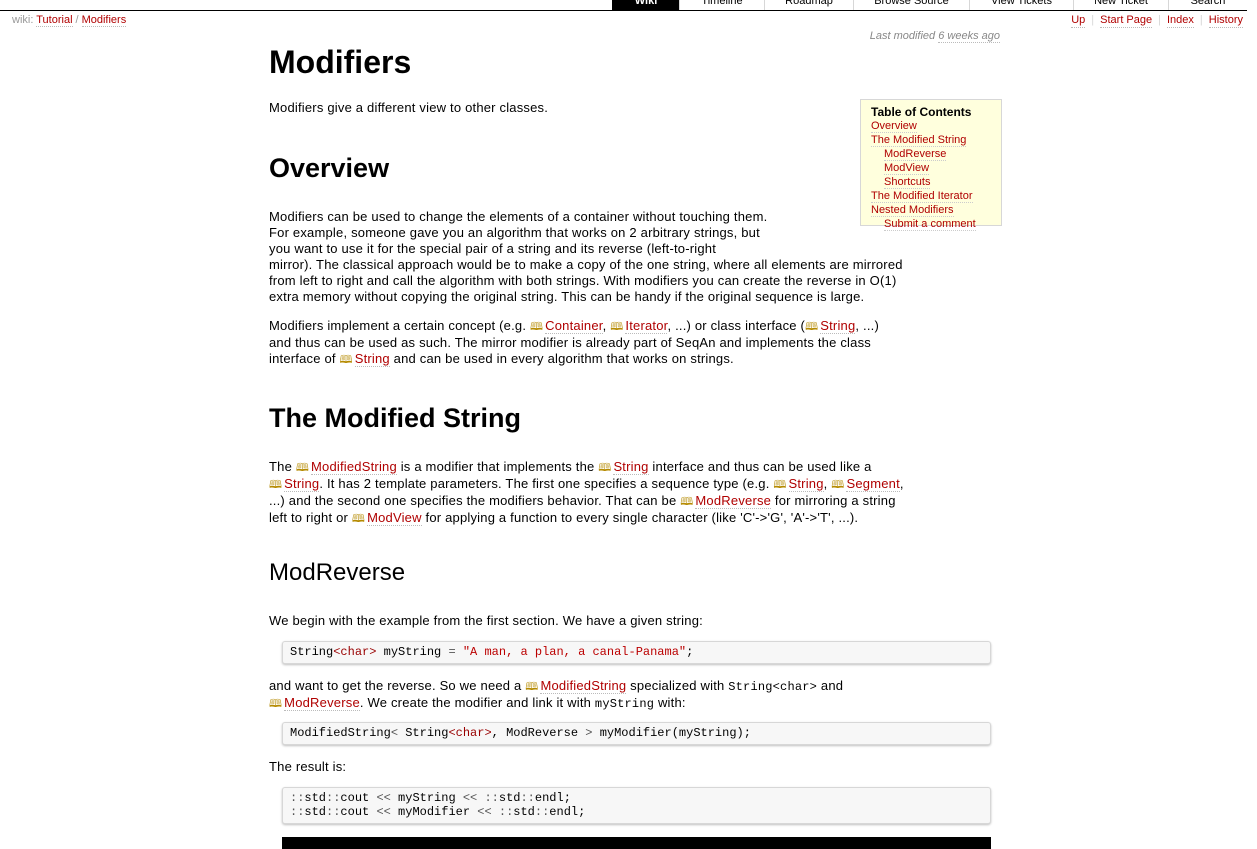 The width and height of the screenshot is (1257, 849). I want to click on code-token: ;, so click(690, 652).